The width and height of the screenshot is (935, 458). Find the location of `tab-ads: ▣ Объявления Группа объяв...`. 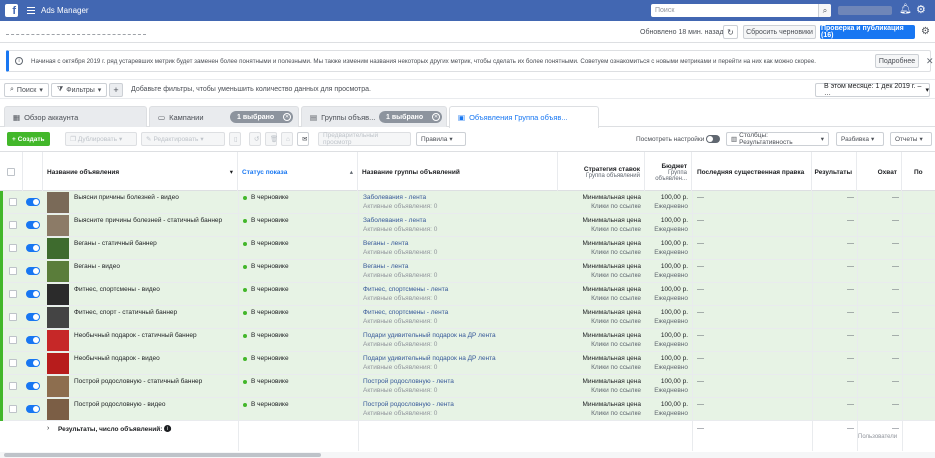

tab-ads: ▣ Объявления Группа объяв... is located at coordinates (524, 117).